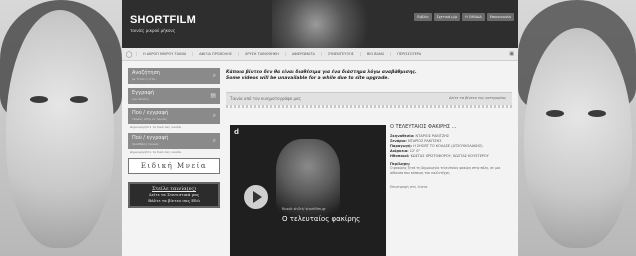 This screenshot has height=256, width=636. Describe the element at coordinates (143, 93) in the screenshot. I see `sidebar-box-title: Εγγραφή` at that location.